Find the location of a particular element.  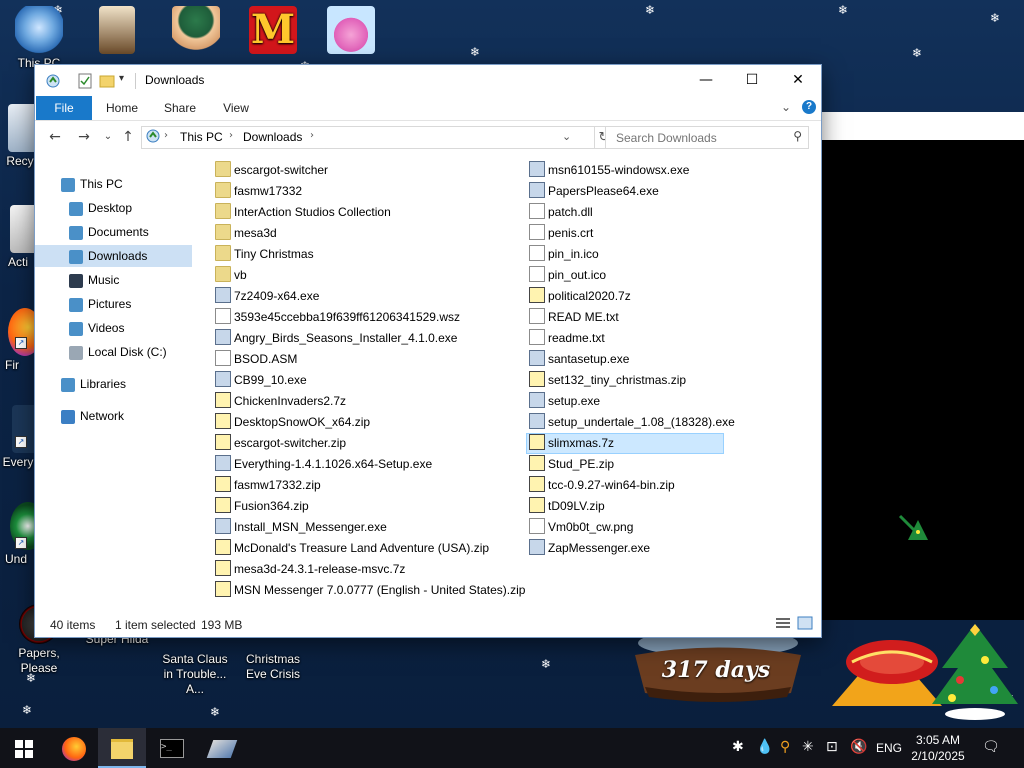

file-item: BSOD.ASM is located at coordinates (255, 359).